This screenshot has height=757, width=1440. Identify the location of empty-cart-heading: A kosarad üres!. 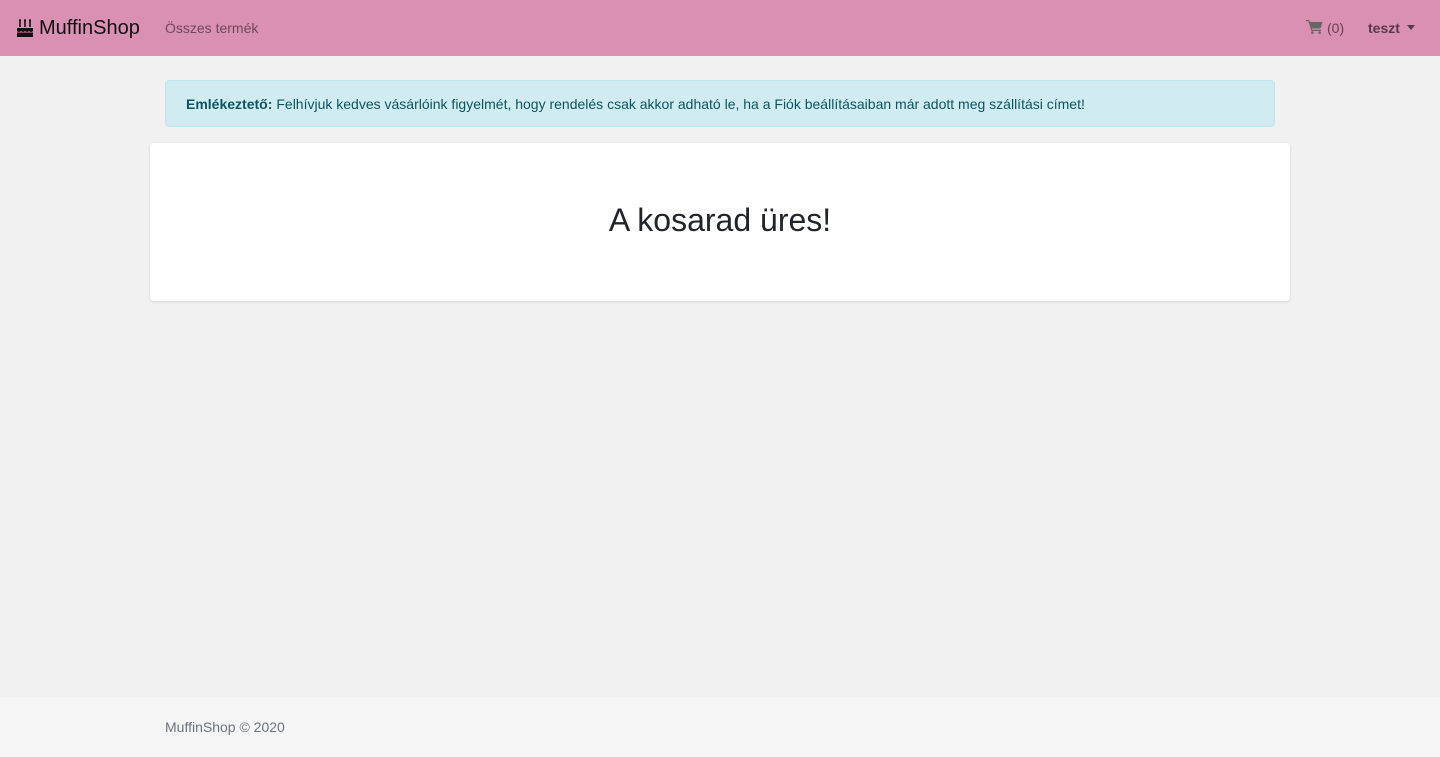
(720, 219).